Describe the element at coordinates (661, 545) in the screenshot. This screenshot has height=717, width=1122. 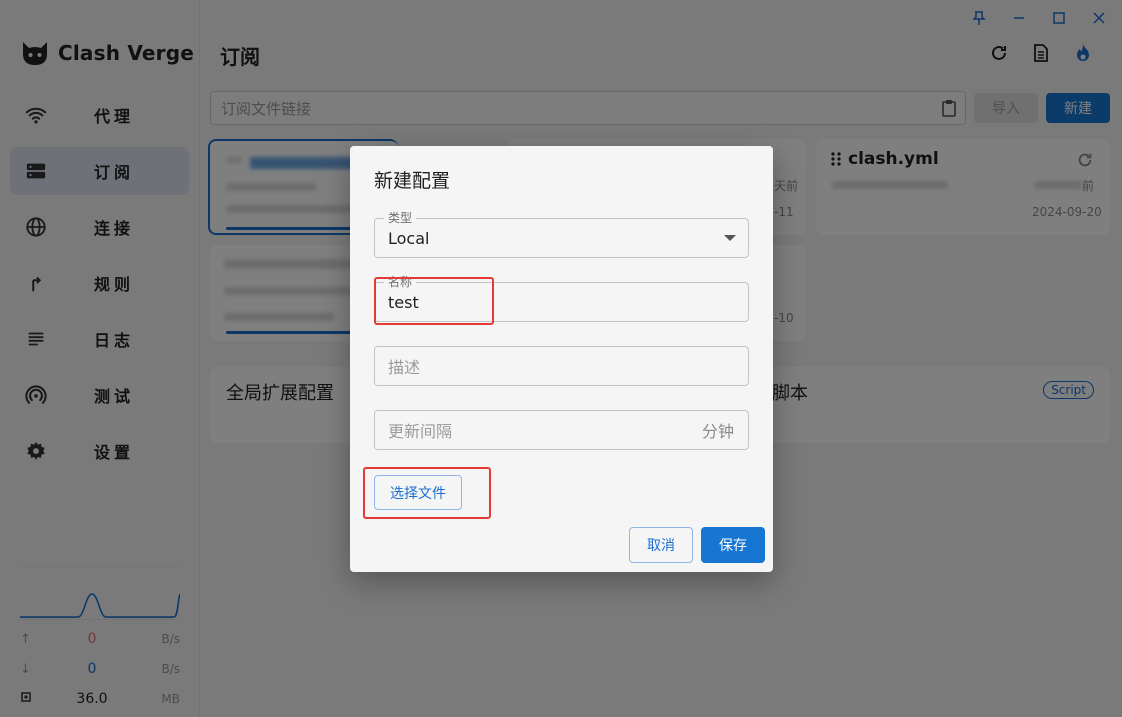
I see `cancel-button: 取消` at that location.